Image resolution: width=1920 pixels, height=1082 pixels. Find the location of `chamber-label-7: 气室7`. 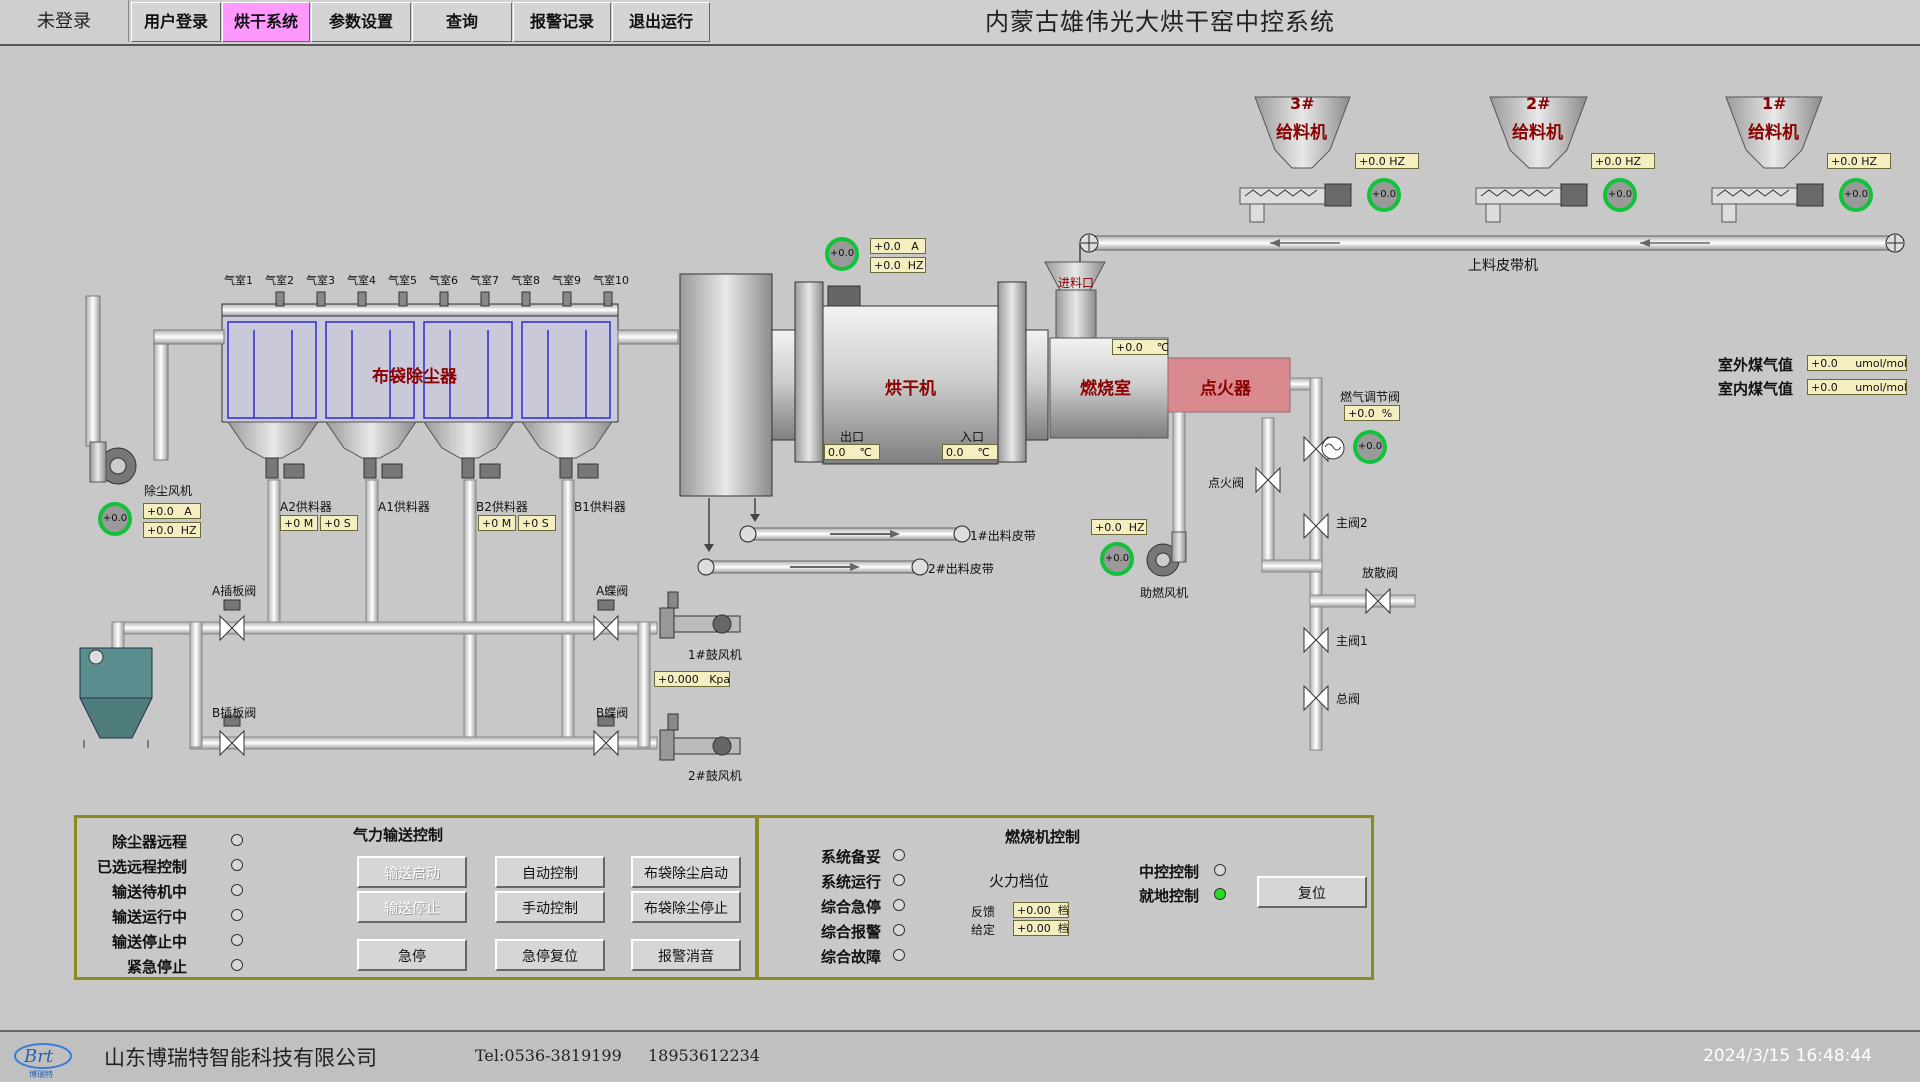

chamber-label-7: 气室7 is located at coordinates (484, 280).